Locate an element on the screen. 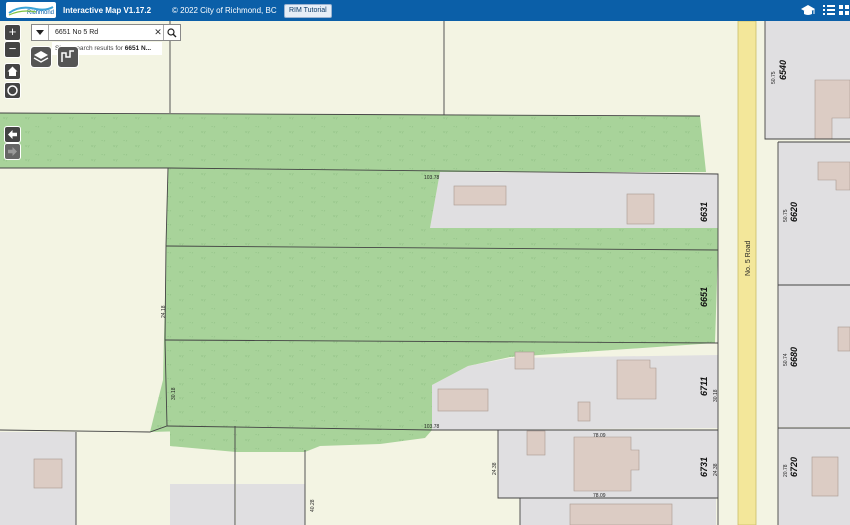  search-input: 6651 No 5 Rd is located at coordinates (101, 32).